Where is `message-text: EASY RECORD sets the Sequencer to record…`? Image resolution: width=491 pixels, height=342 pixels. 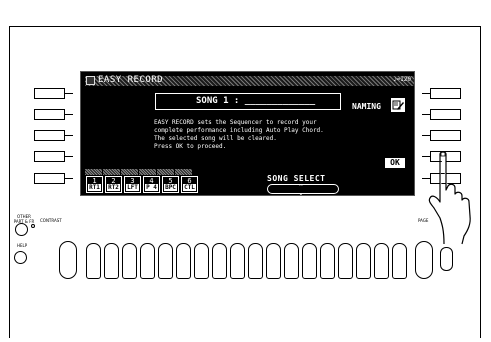 message-text: EASY RECORD sets the Sequencer to record… is located at coordinates (239, 135).